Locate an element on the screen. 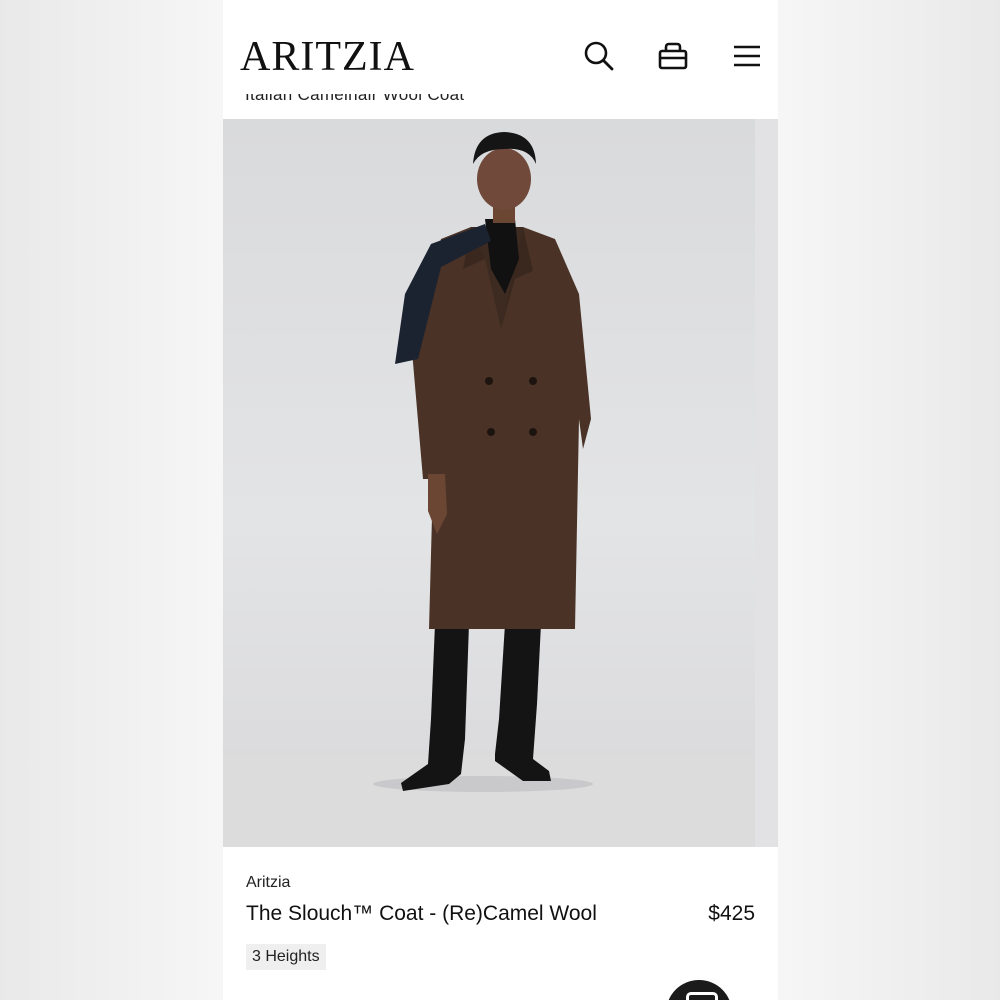 This screenshot has width=1000, height=1000. menu-icon is located at coordinates (747, 56).